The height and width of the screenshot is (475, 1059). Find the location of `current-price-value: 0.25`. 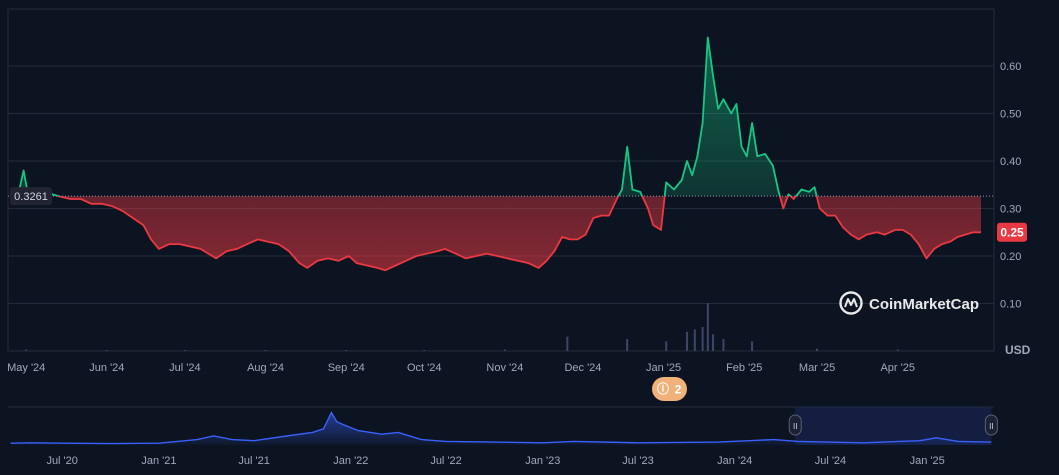

current-price-value: 0.25 is located at coordinates (1012, 232).